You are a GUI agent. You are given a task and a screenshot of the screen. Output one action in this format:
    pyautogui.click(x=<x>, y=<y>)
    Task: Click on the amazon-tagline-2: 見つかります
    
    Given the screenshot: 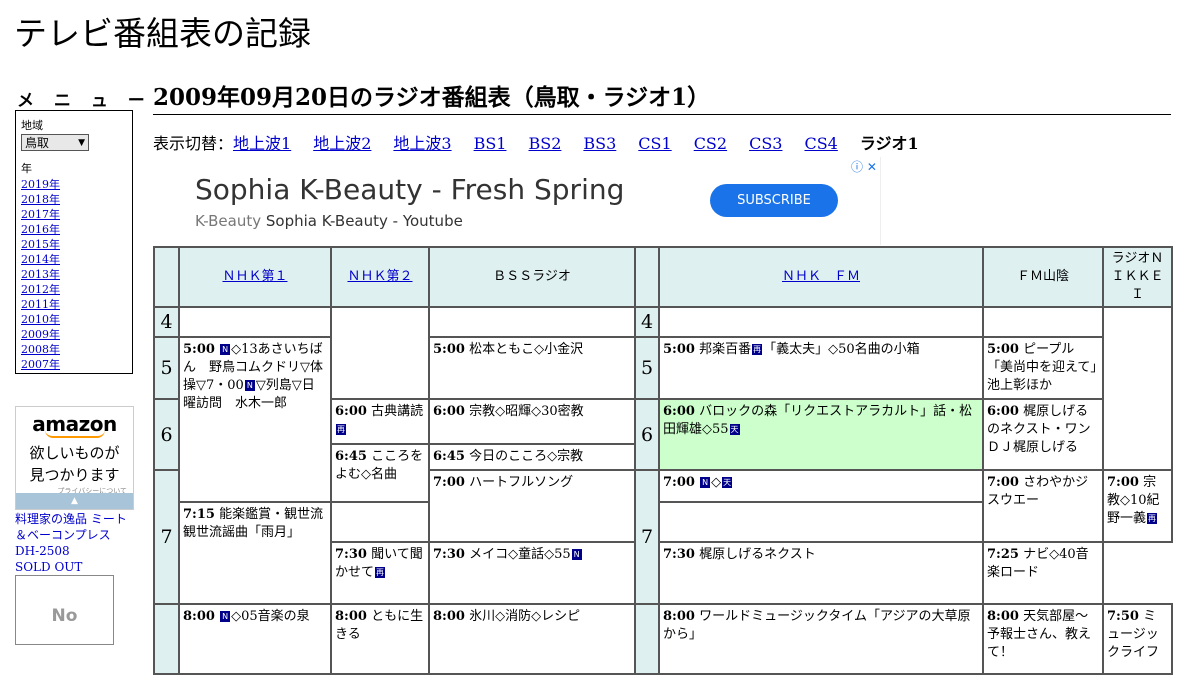 What is the action you would take?
    pyautogui.click(x=74, y=475)
    